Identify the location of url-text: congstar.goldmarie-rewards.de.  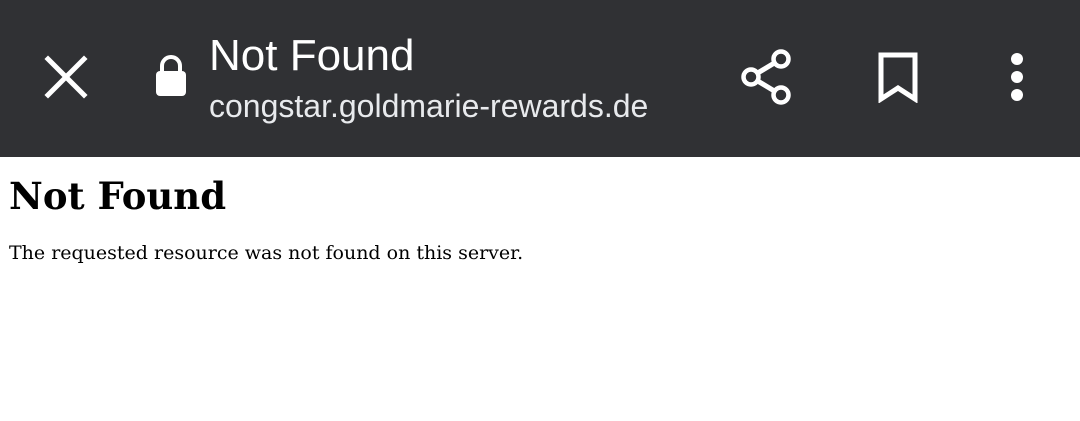
(459, 106).